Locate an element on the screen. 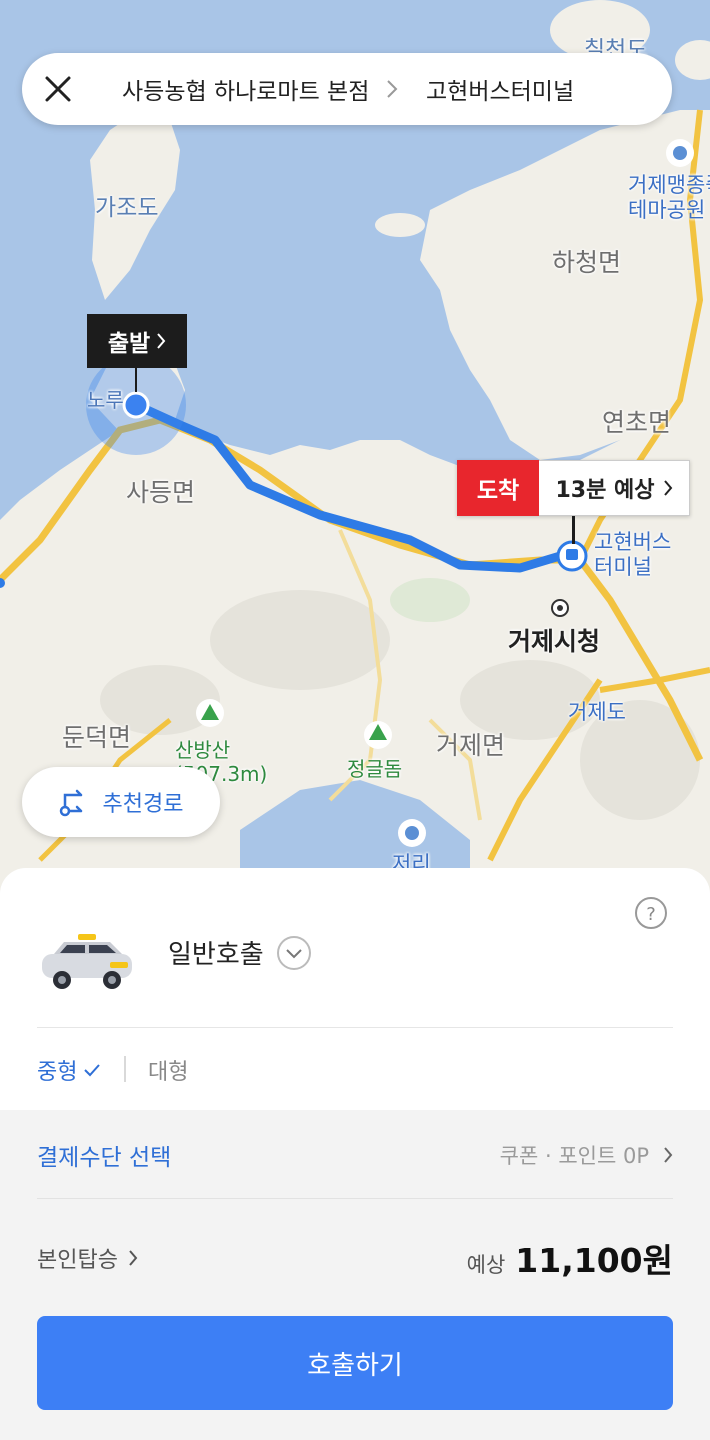  payment-method-label: 결제수단 선택 is located at coordinates (104, 1158).